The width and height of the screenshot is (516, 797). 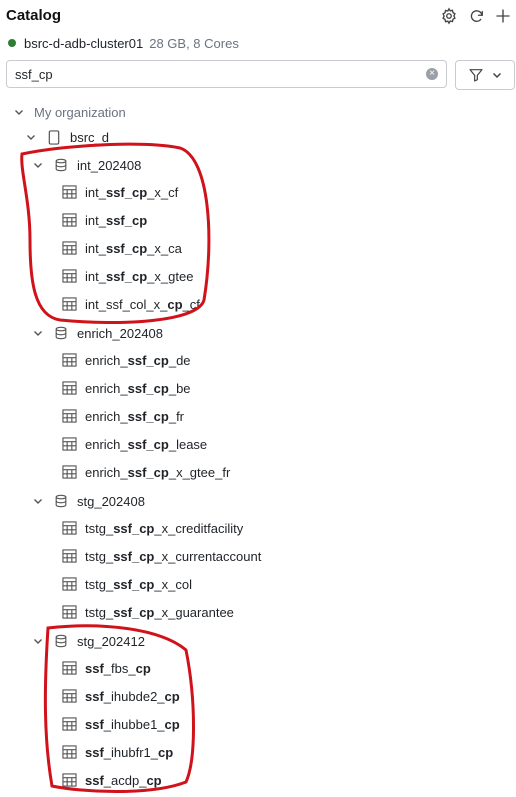 I want to click on table-name: tstg_ssf_cp_x_creditfacility, so click(x=164, y=528).